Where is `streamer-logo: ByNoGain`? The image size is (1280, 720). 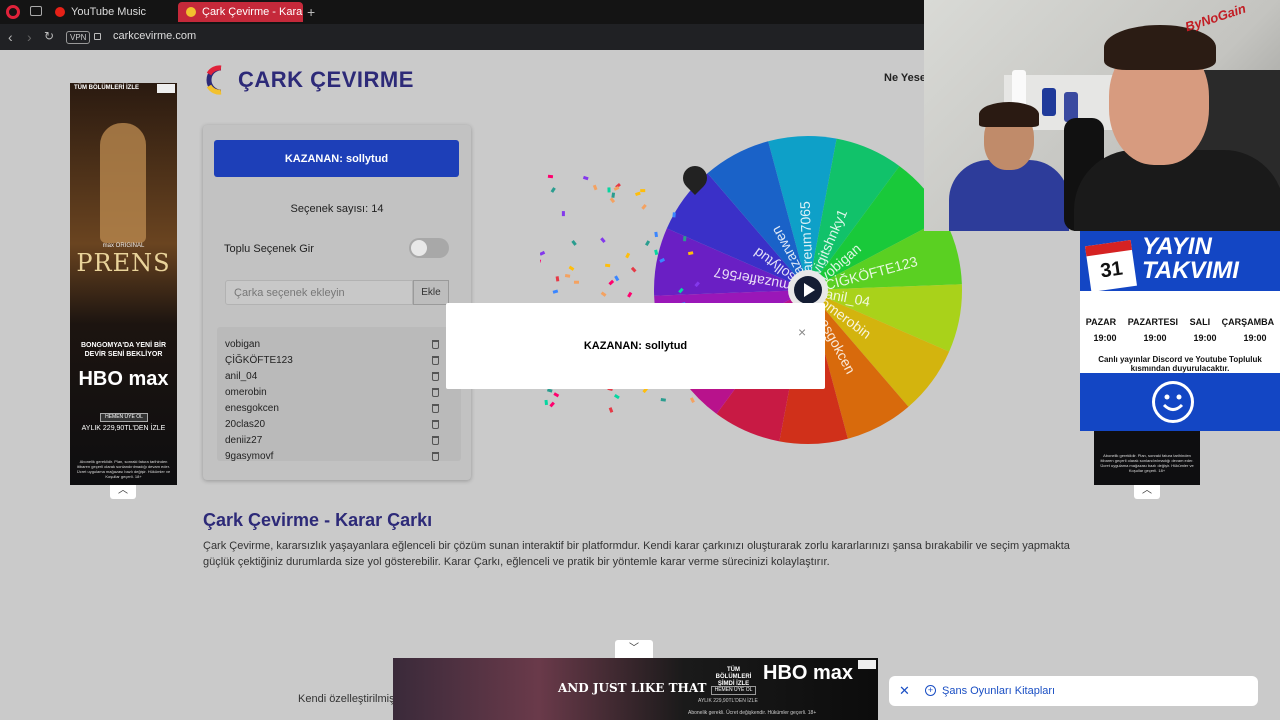
streamer-logo: ByNoGain is located at coordinates (1215, 17).